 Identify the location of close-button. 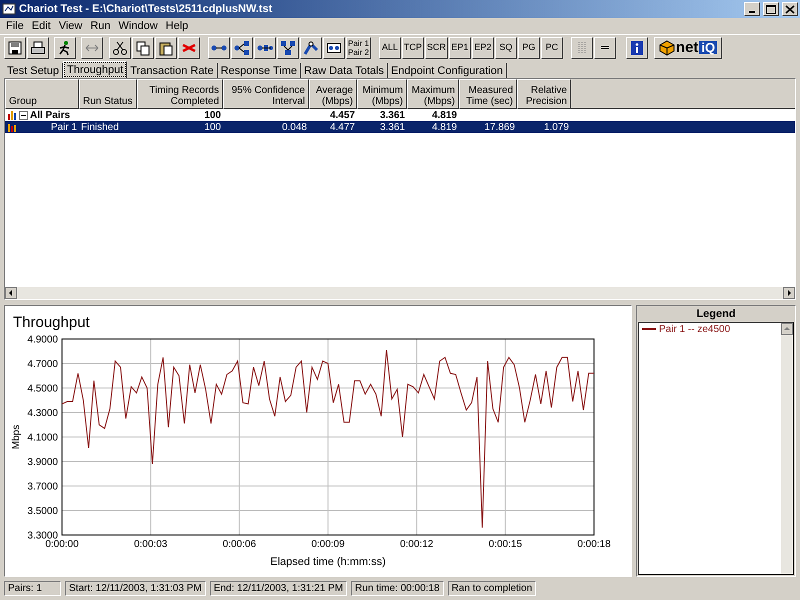
(790, 9).